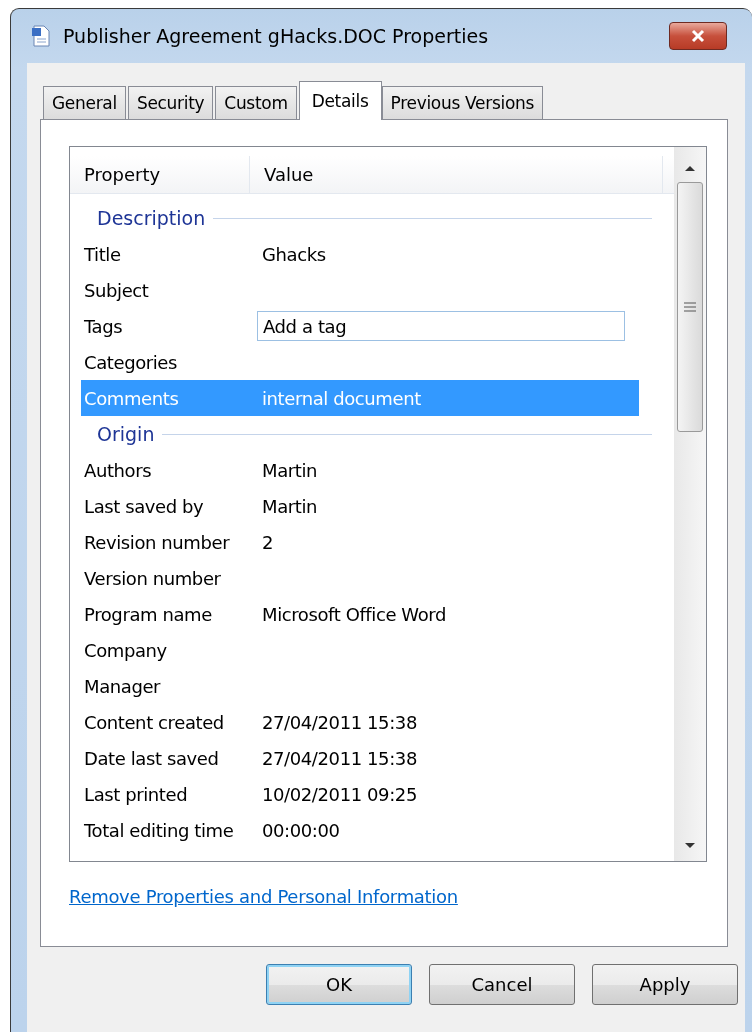  I want to click on tab: Details, so click(340, 100).